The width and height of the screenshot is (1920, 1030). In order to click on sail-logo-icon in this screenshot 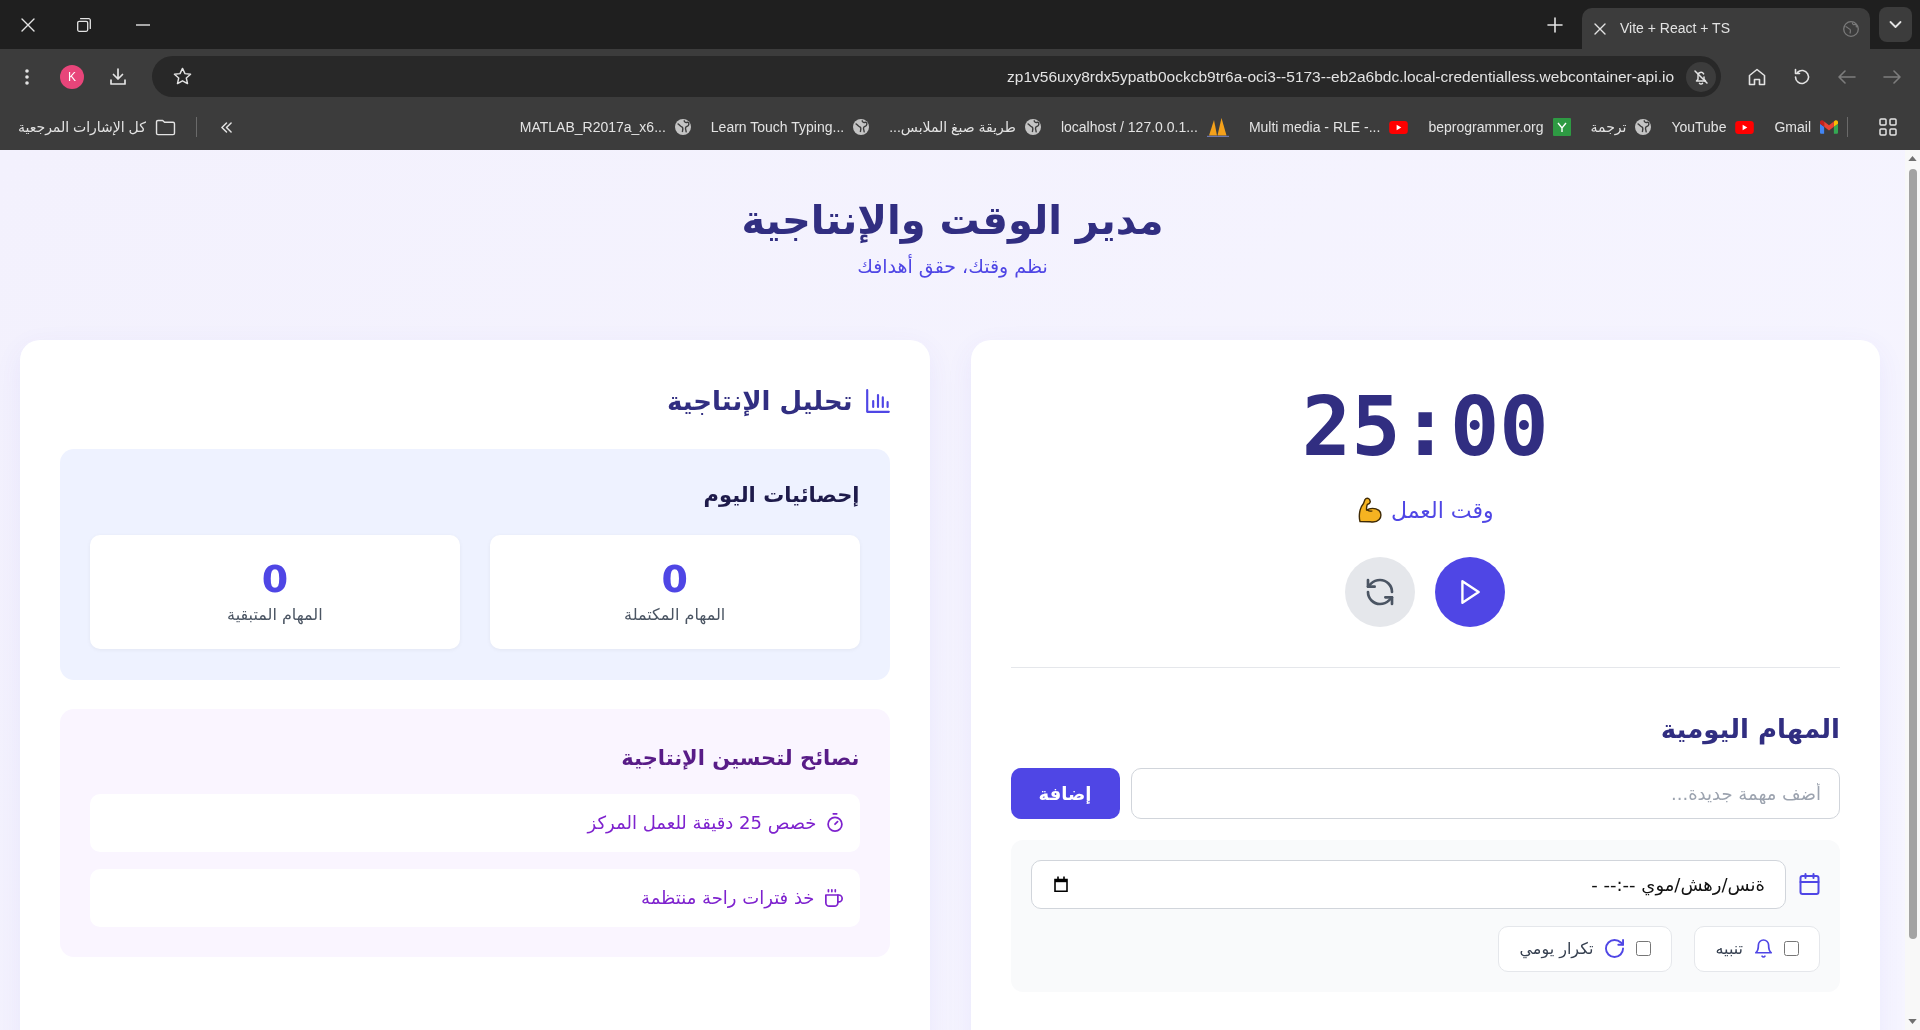, I will do `click(1217, 127)`.